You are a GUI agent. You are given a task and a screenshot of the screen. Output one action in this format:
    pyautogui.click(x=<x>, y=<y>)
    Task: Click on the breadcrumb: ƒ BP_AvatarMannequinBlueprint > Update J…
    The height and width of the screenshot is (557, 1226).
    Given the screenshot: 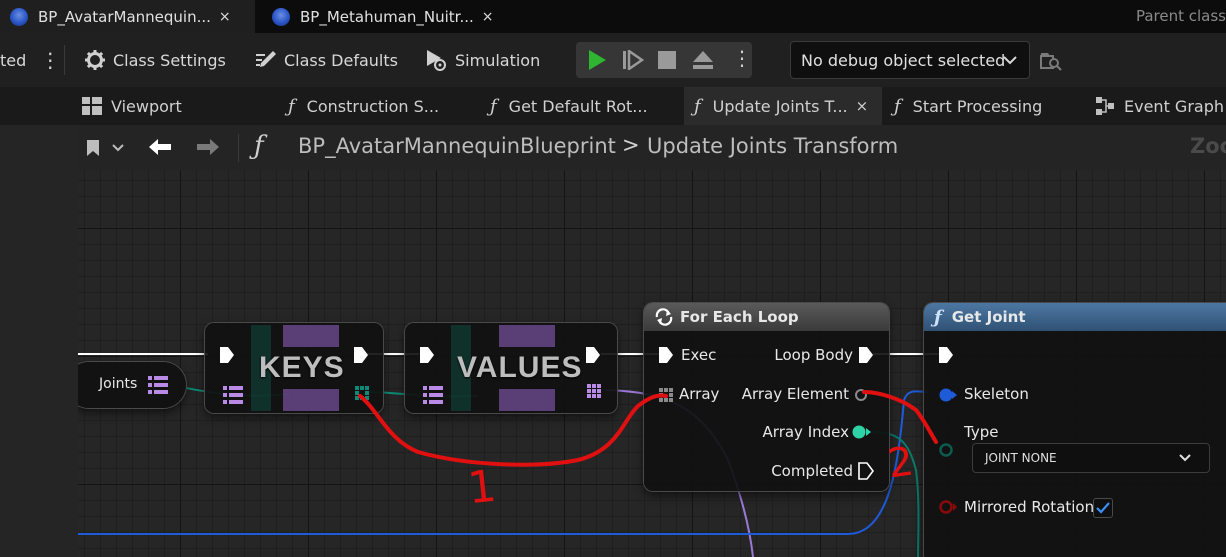 What is the action you would take?
    pyautogui.click(x=652, y=147)
    